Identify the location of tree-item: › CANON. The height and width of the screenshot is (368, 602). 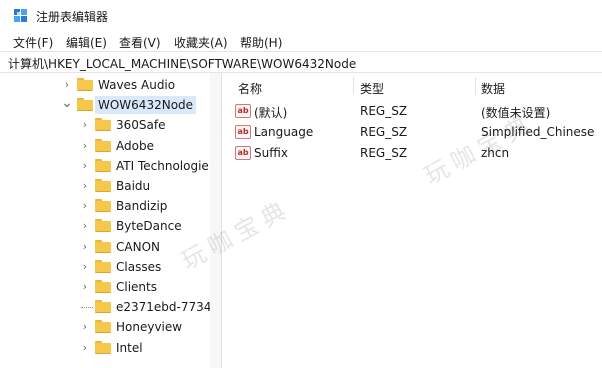
(105, 247).